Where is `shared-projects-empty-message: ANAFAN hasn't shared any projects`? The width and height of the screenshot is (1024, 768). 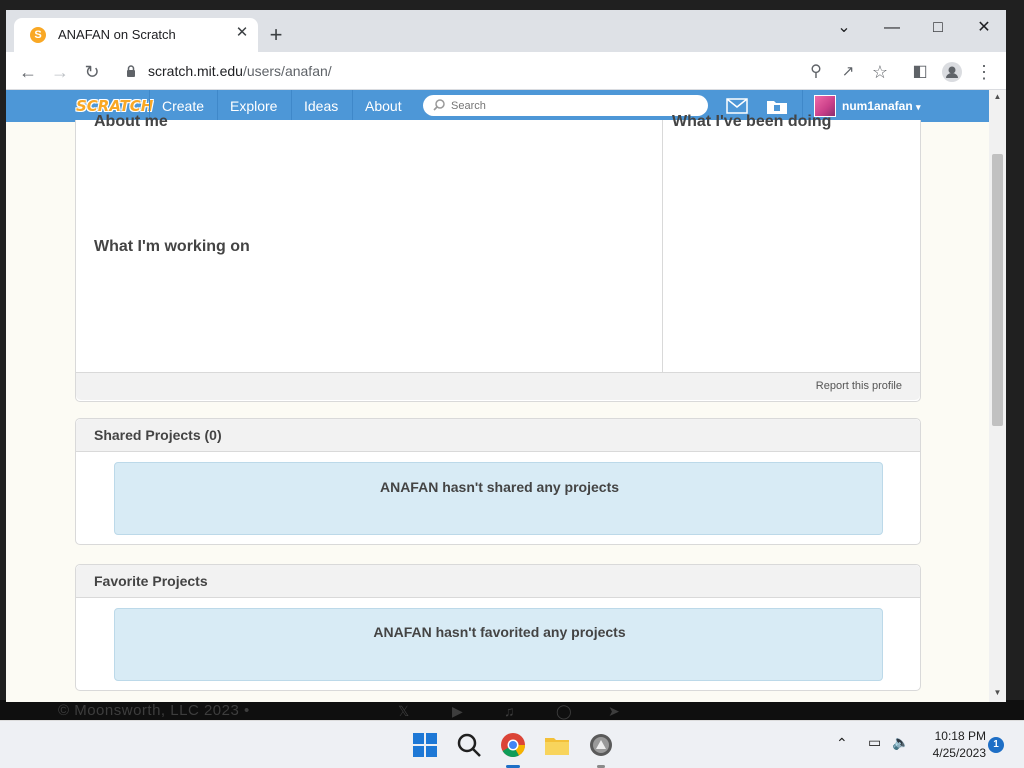
shared-projects-empty-message: ANAFAN hasn't shared any projects is located at coordinates (499, 487).